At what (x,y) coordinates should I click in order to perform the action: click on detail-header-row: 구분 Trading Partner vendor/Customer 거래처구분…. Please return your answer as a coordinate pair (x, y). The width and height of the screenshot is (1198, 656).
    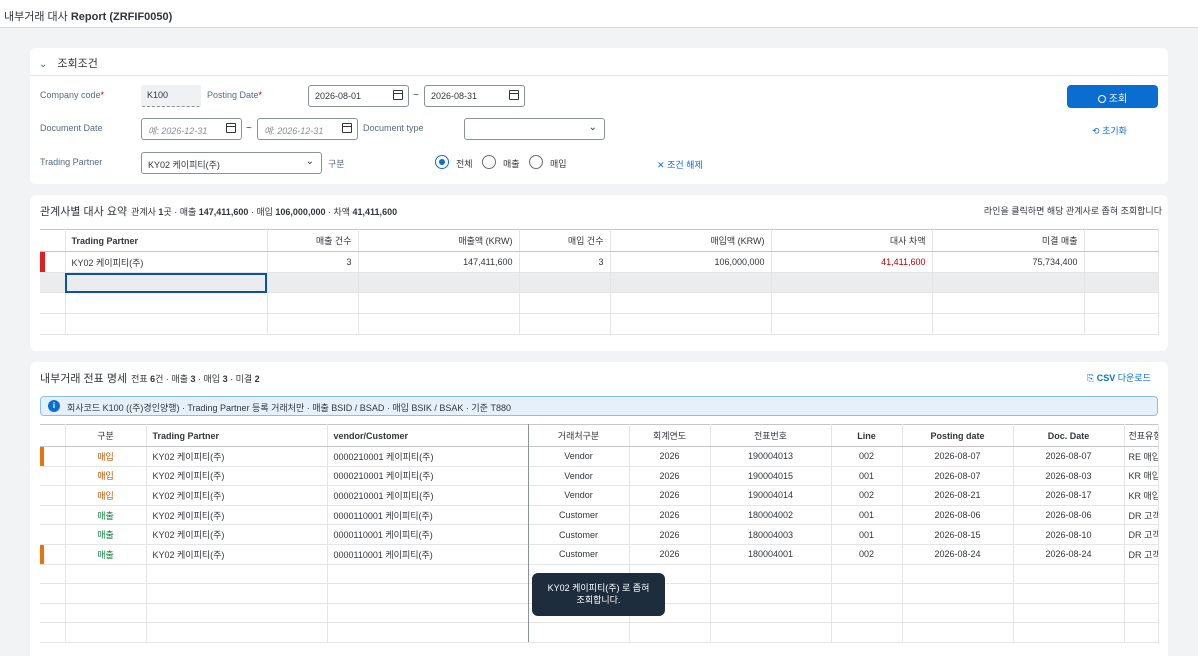
    Looking at the image, I should click on (599, 435).